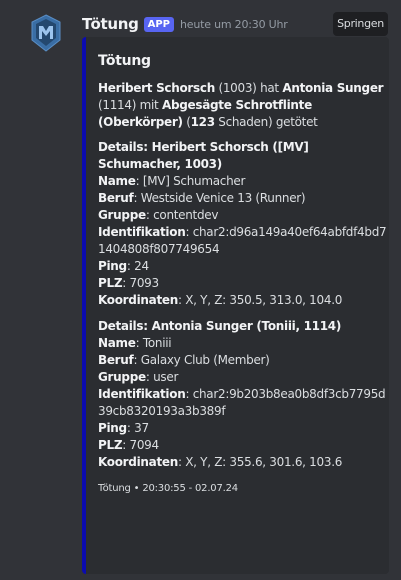 Image resolution: width=401 pixels, height=580 pixels. What do you see at coordinates (156, 88) in the screenshot?
I see `killer-name: Heribert Schorsch` at bounding box center [156, 88].